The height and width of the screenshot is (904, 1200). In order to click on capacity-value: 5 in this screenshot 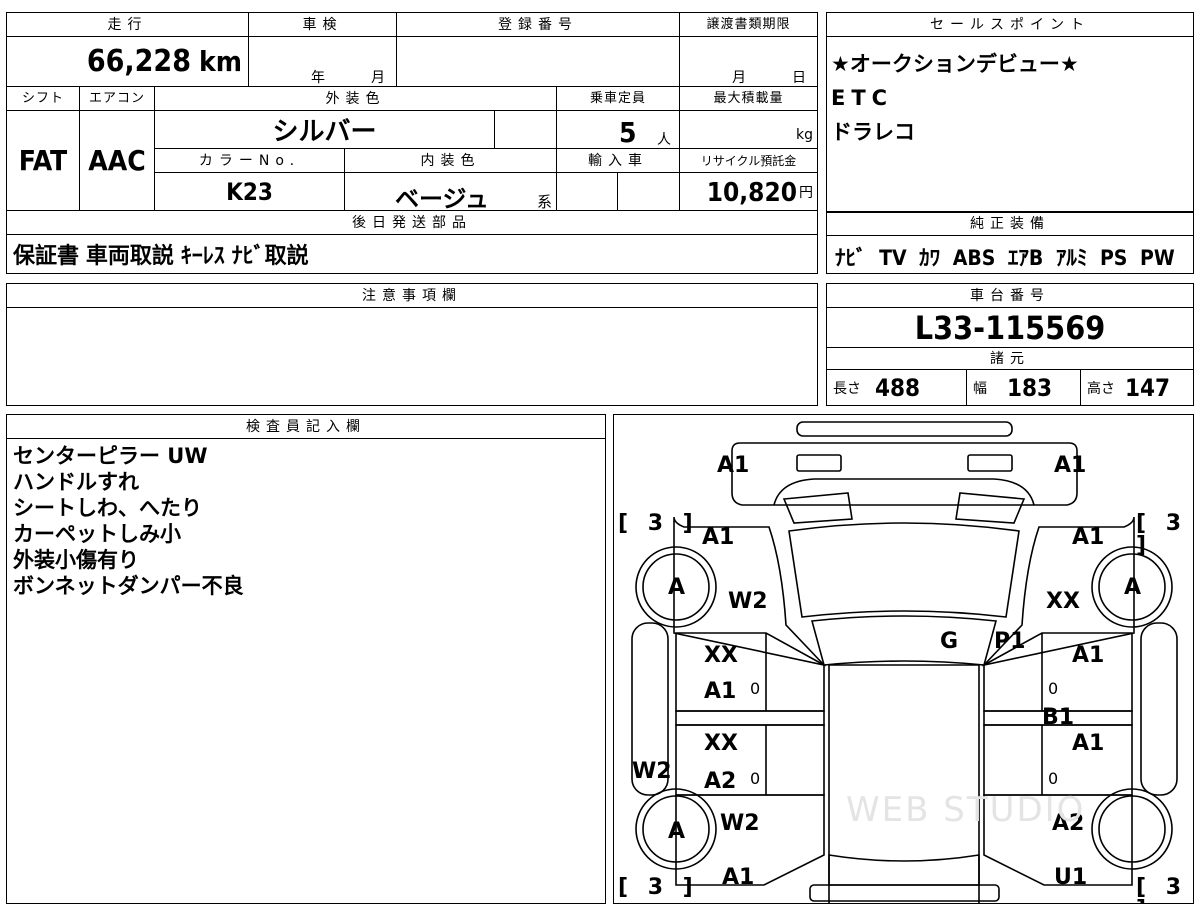, I will do `click(628, 132)`.